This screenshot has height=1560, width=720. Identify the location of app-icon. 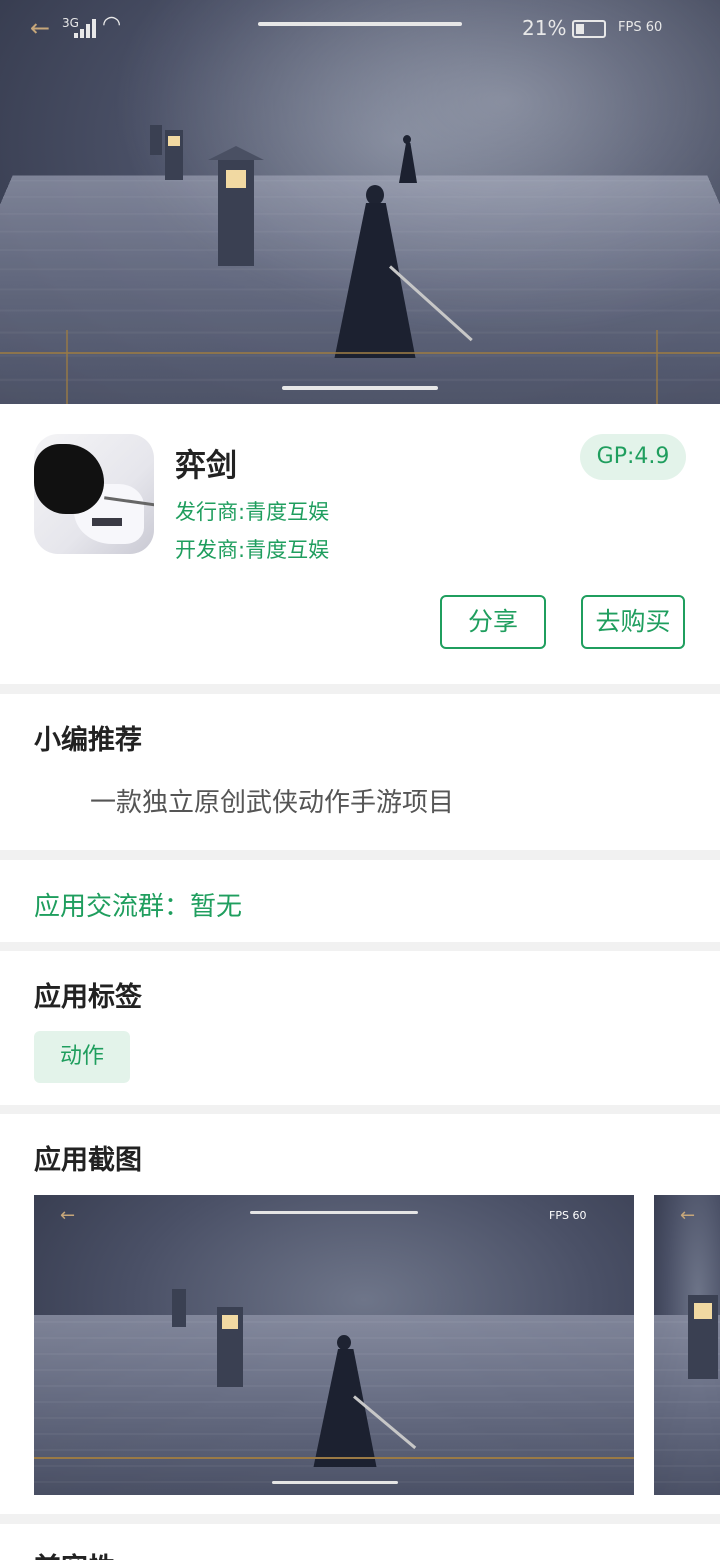
(94, 494).